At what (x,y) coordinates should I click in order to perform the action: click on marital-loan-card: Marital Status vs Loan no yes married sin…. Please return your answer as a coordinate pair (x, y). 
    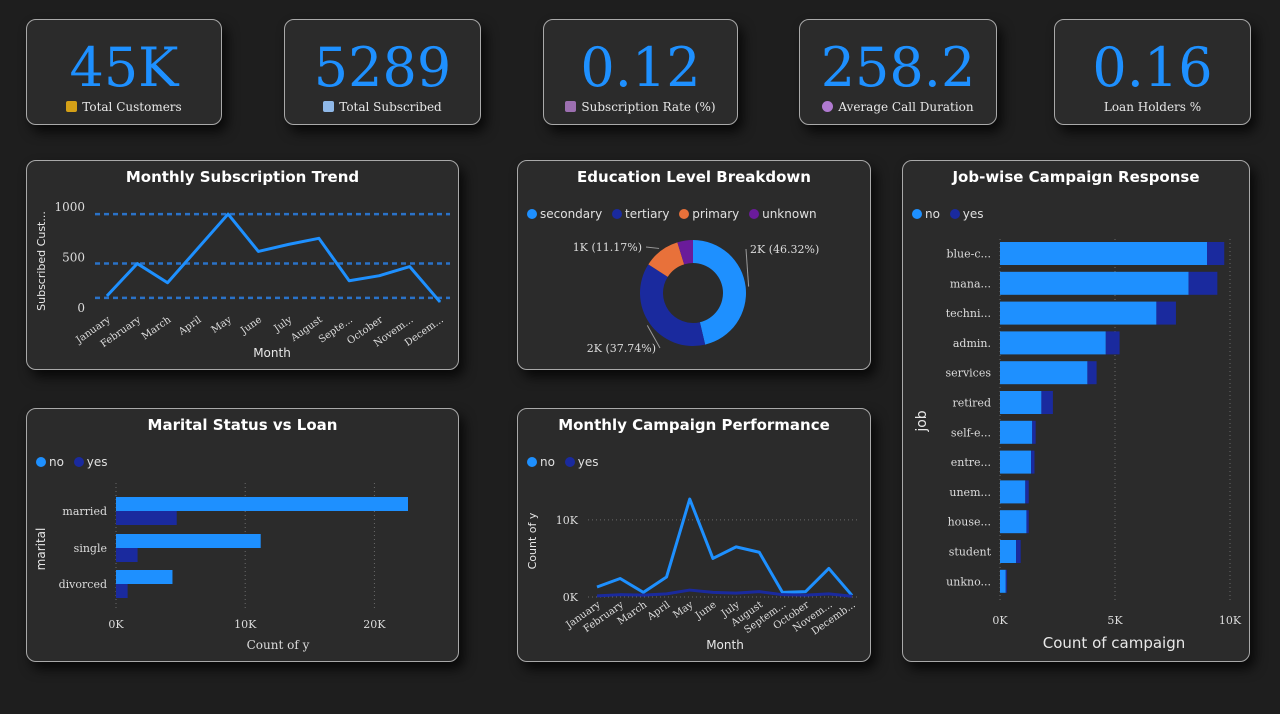
    Looking at the image, I should click on (242, 535).